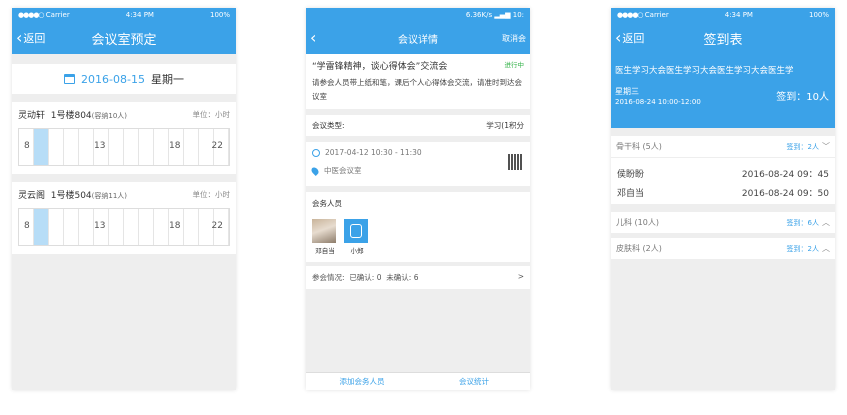 This screenshot has width=847, height=415. Describe the element at coordinates (109, 196) in the screenshot. I see `room-capacity: (容纳11人)` at that location.